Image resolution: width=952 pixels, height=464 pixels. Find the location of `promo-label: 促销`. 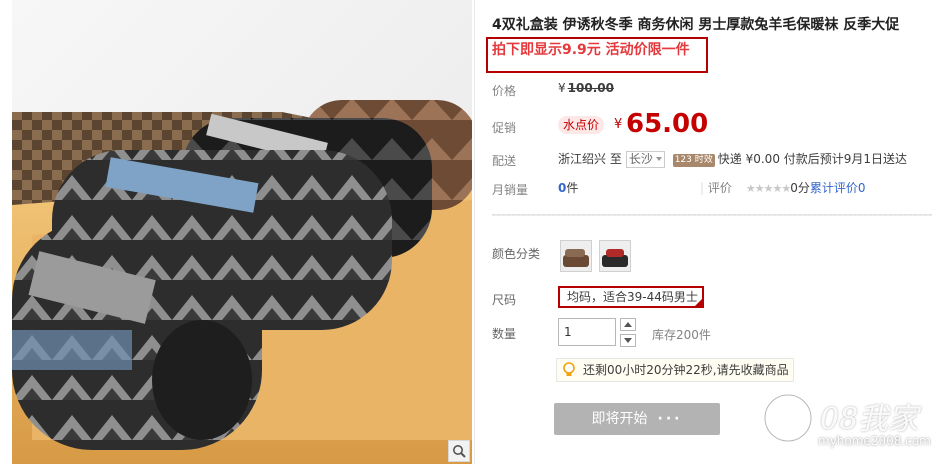

promo-label: 促销 is located at coordinates (504, 128).